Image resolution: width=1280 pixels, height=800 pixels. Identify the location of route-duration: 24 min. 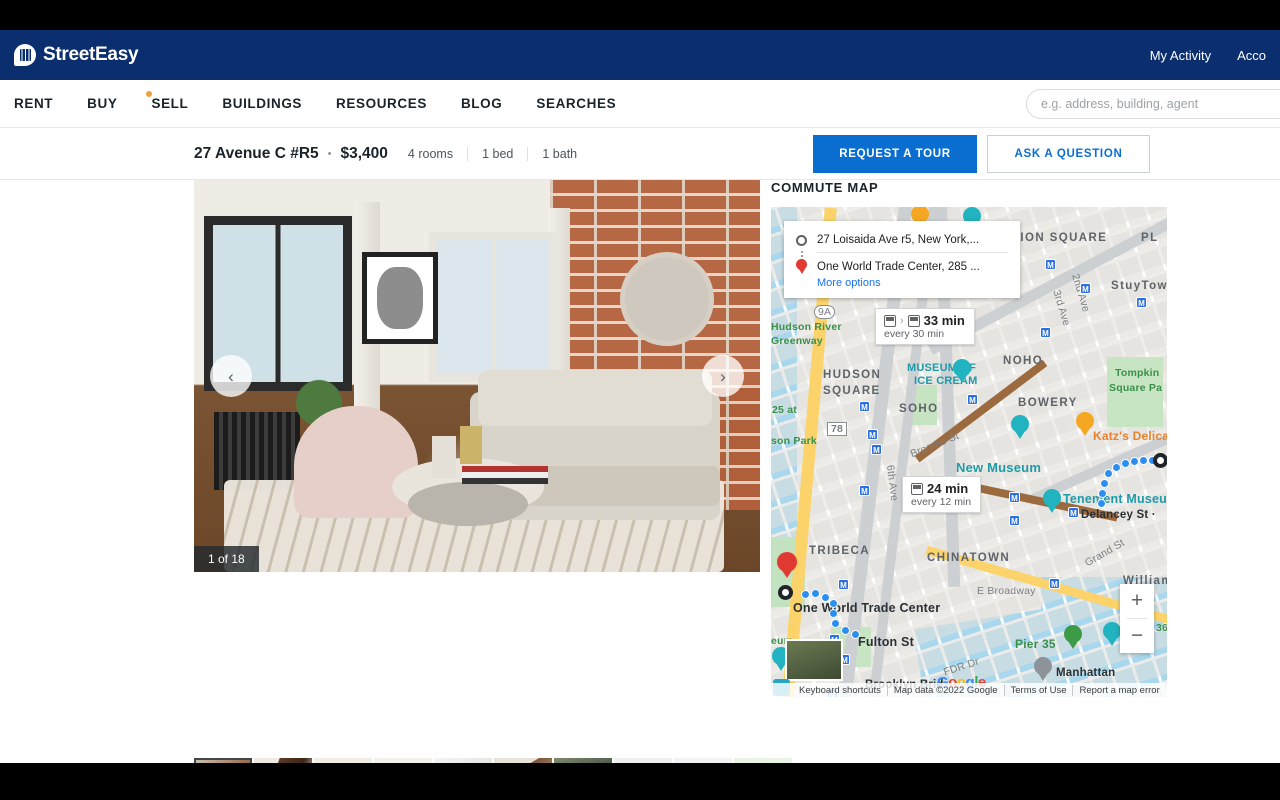
(948, 488).